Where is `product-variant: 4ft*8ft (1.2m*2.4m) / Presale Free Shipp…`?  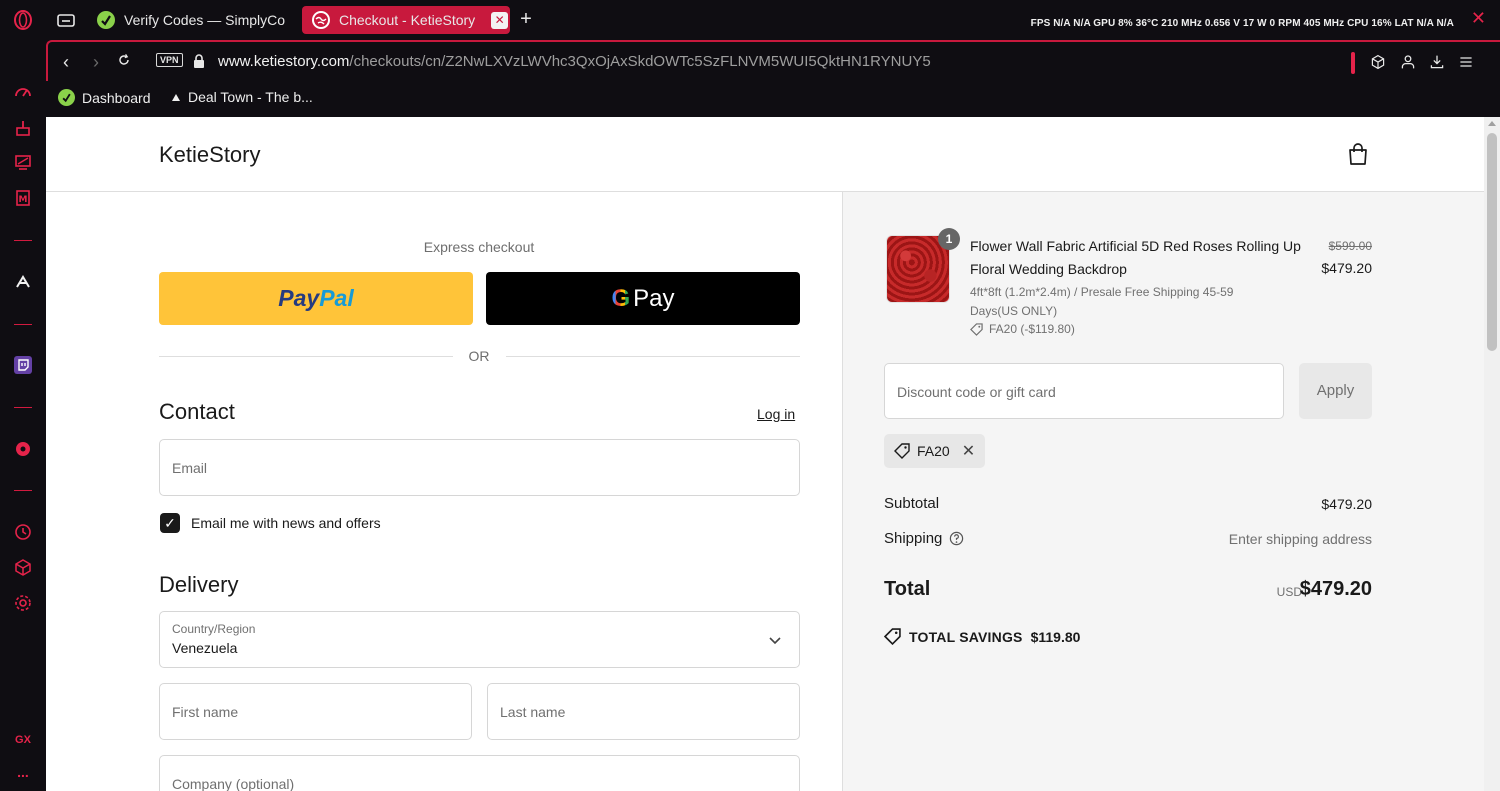 product-variant: 4ft*8ft (1.2m*2.4m) / Presale Free Shipp… is located at coordinates (1102, 301).